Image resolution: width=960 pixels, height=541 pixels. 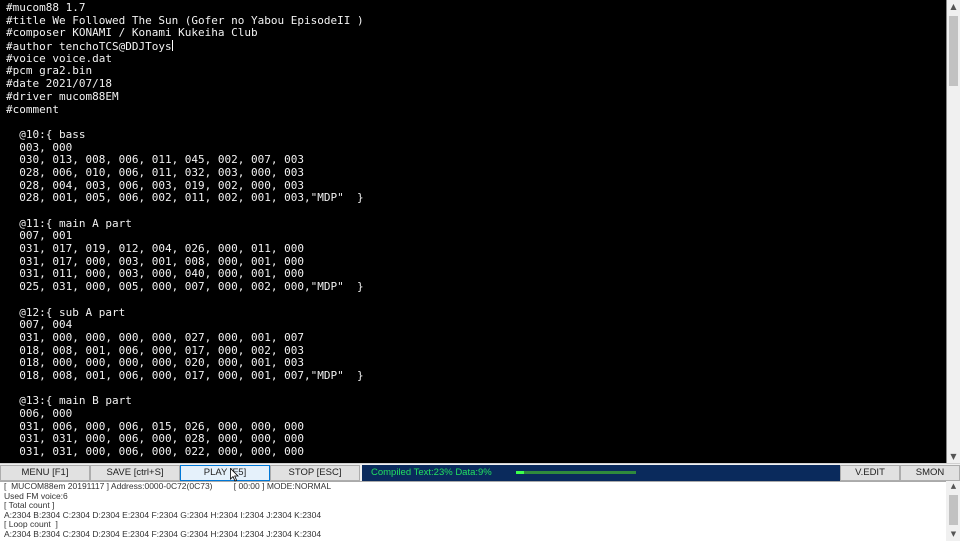 What do you see at coordinates (185, 46) in the screenshot?
I see `editor-line: #author tenchoTCS@DDJToys` at bounding box center [185, 46].